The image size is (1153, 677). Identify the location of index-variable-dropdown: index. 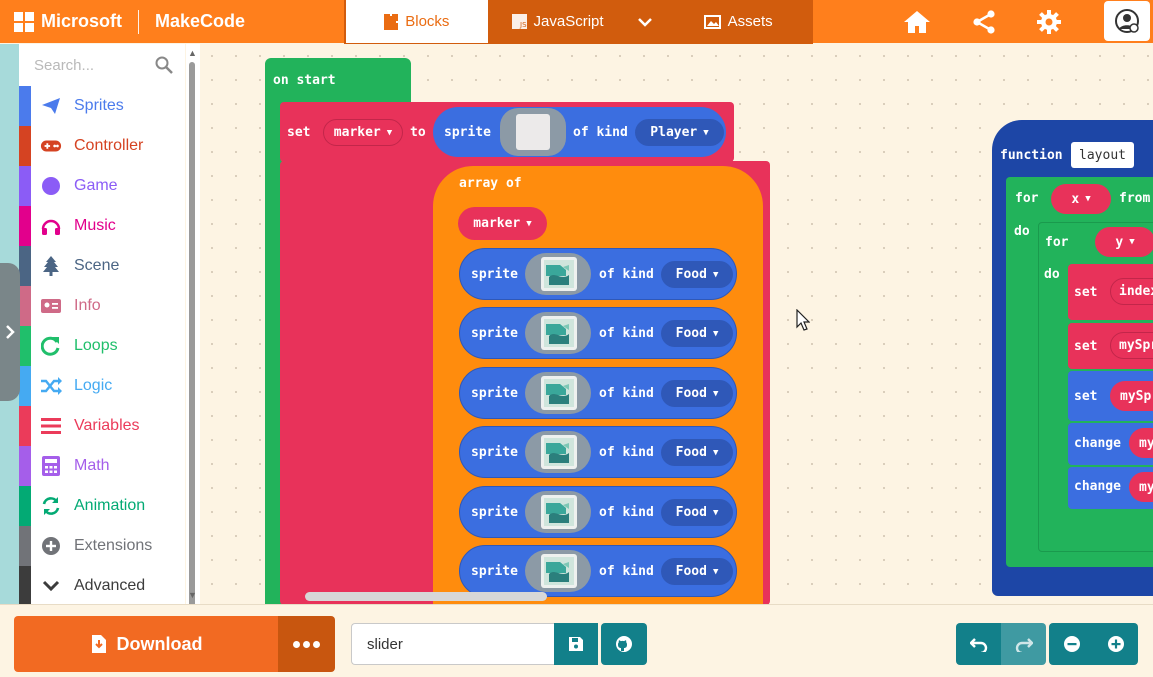
(1131, 291).